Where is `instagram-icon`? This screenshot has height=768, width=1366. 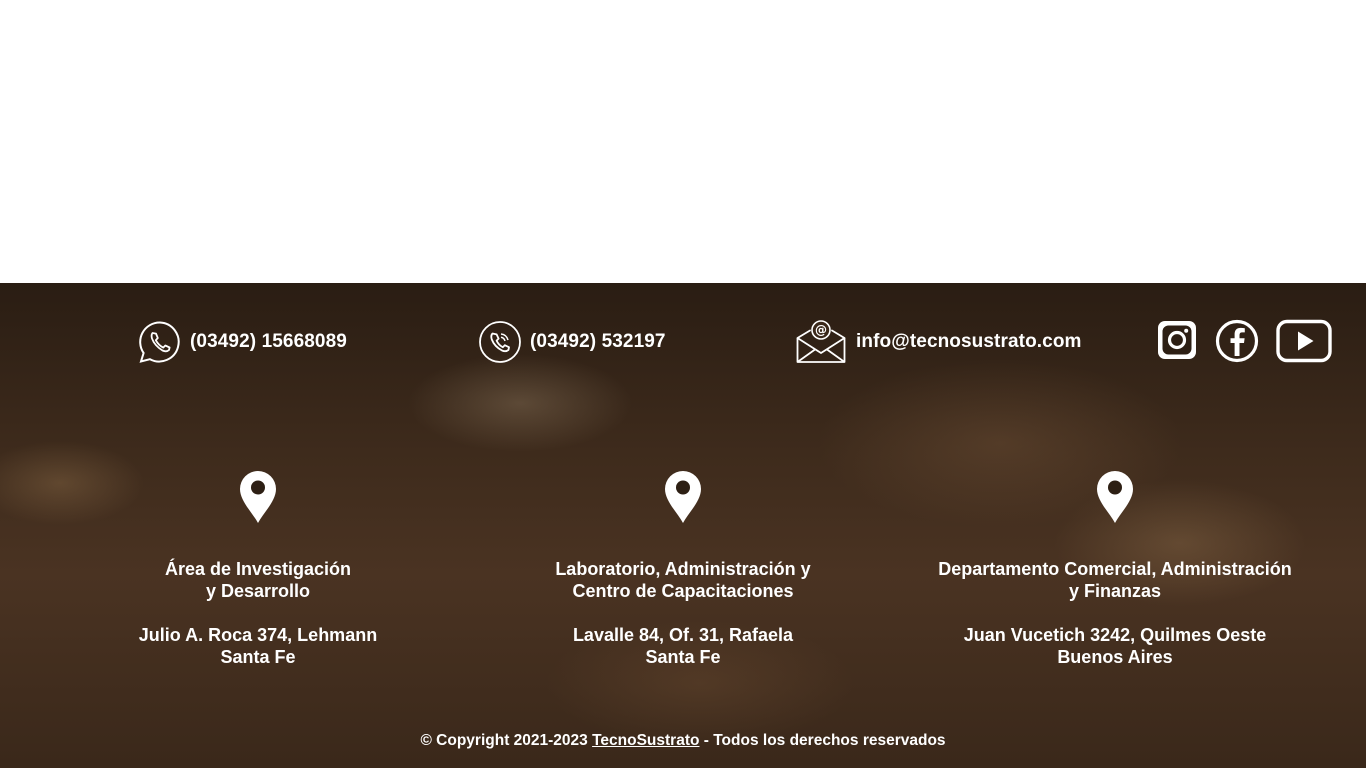 instagram-icon is located at coordinates (1177, 340).